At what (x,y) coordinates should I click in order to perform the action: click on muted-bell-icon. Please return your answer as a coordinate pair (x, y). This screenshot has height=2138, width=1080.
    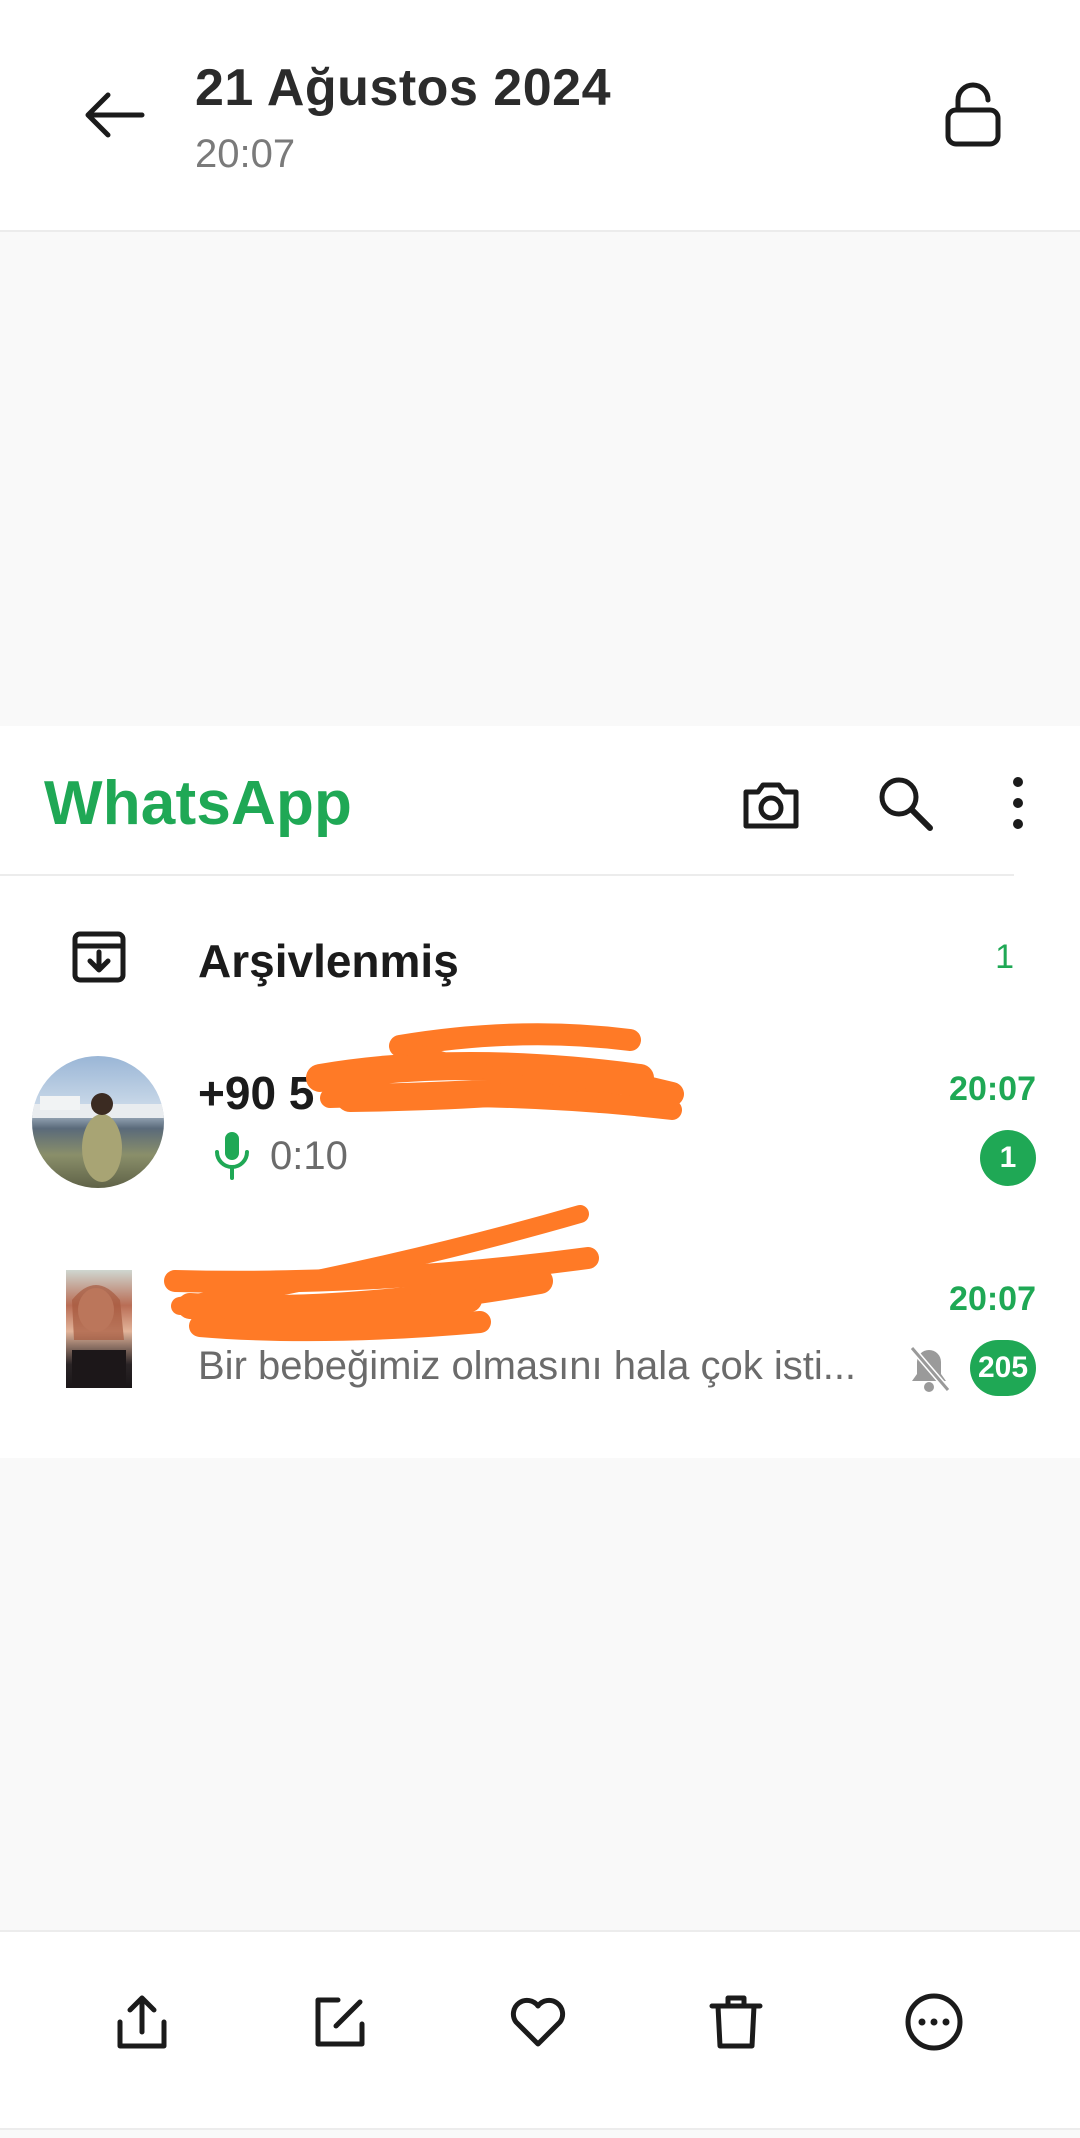
    Looking at the image, I should click on (930, 1369).